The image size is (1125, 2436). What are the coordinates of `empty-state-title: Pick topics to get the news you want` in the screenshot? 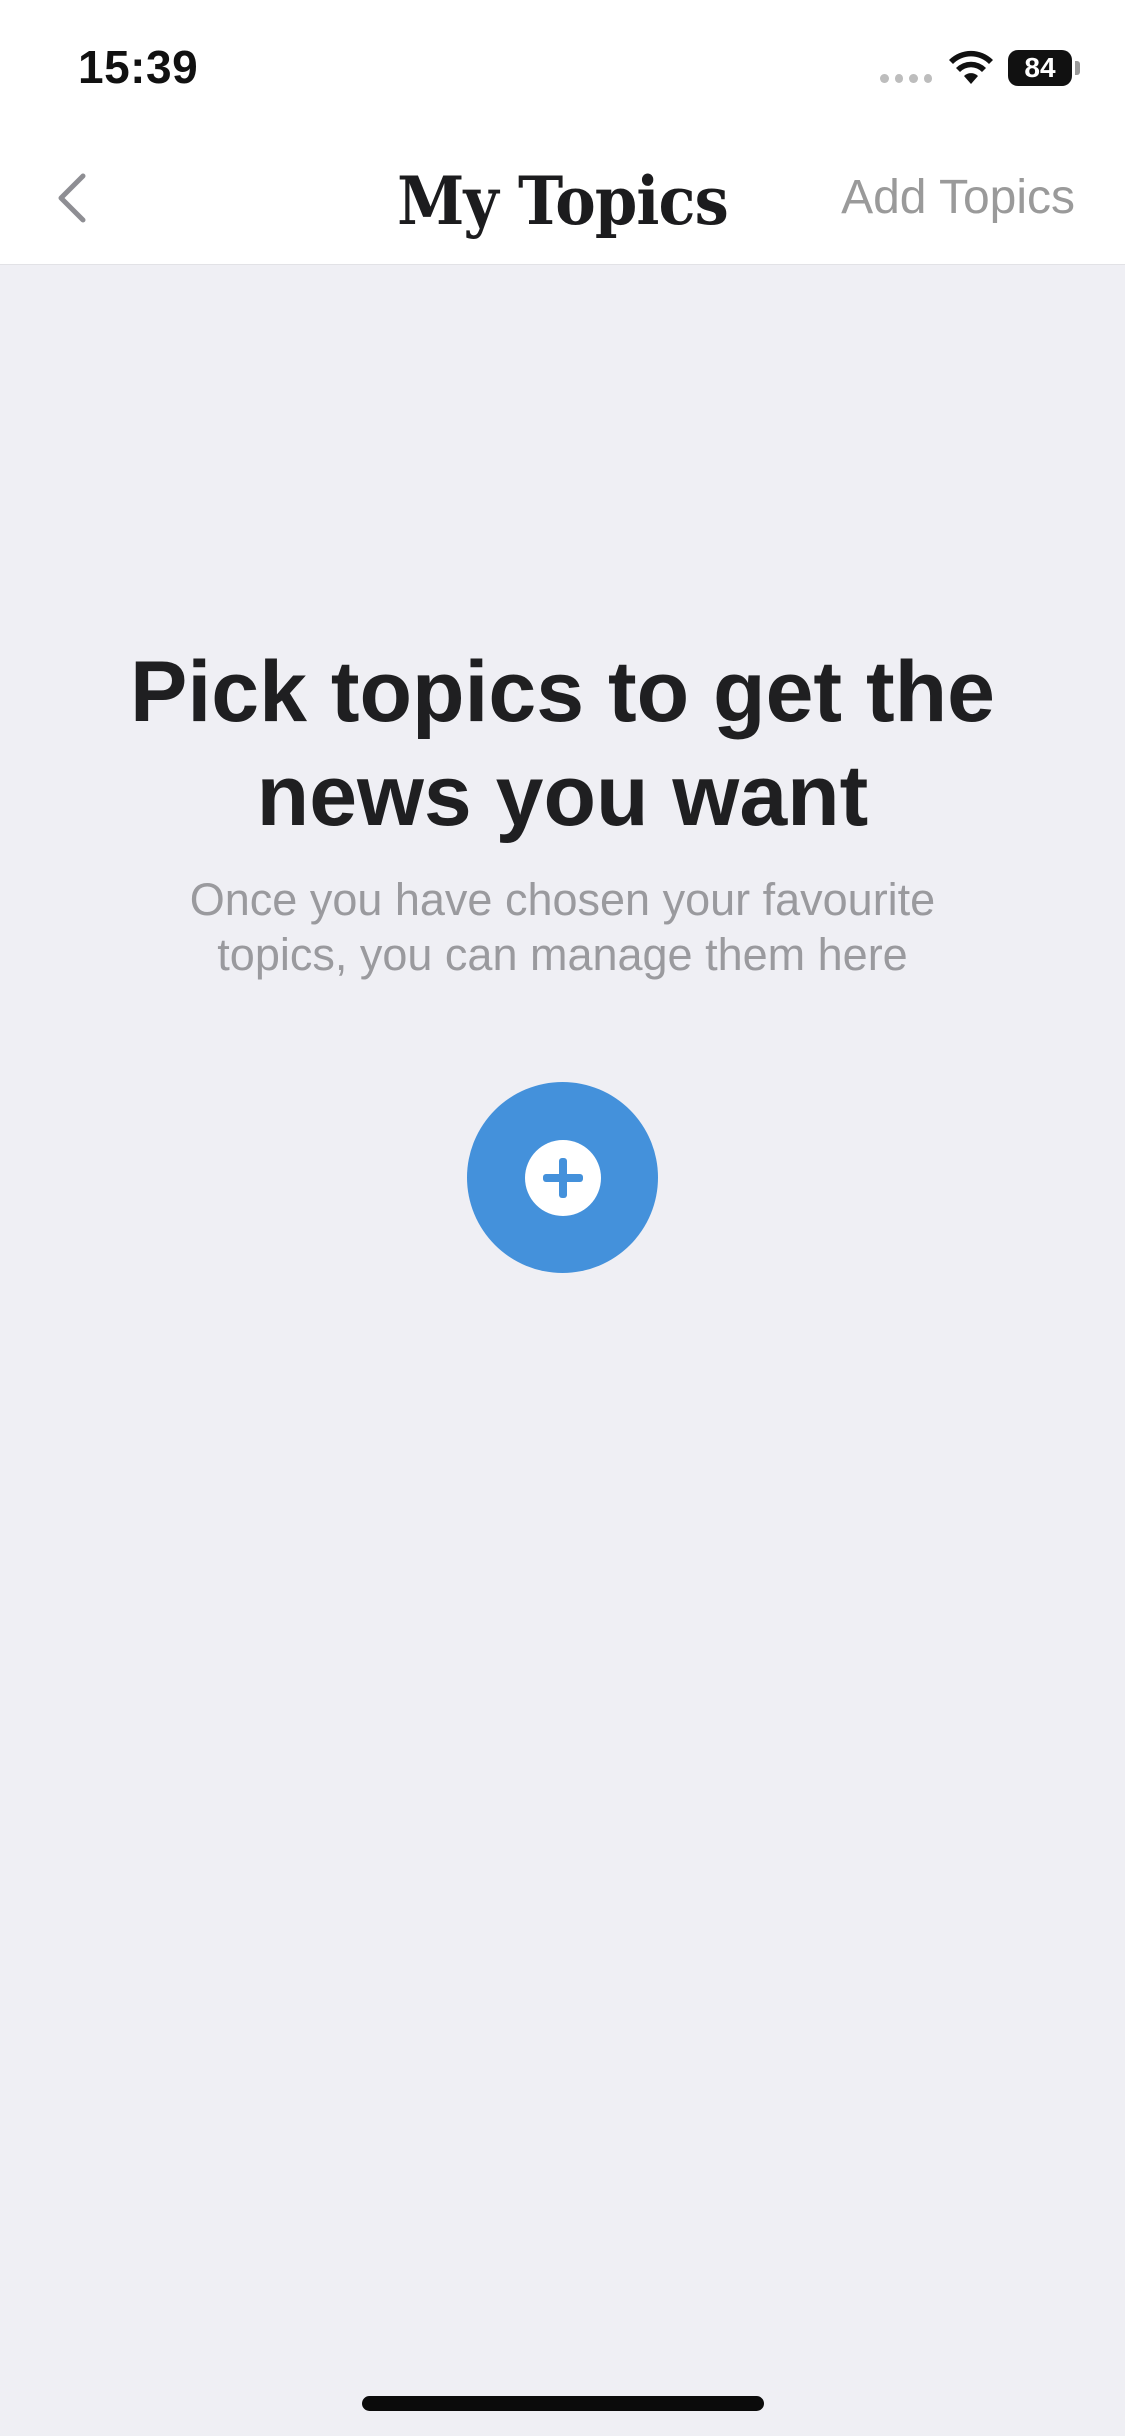 It's located at (562, 744).